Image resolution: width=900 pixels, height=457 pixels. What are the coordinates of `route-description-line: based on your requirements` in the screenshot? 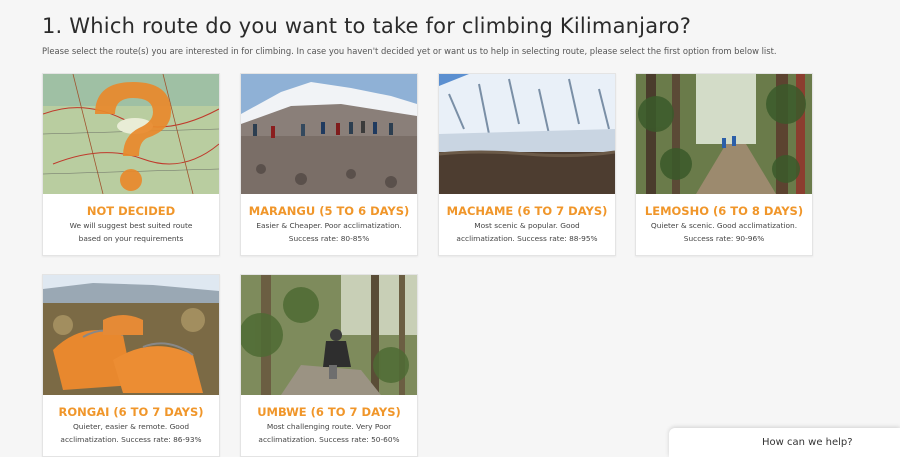 It's located at (131, 238).